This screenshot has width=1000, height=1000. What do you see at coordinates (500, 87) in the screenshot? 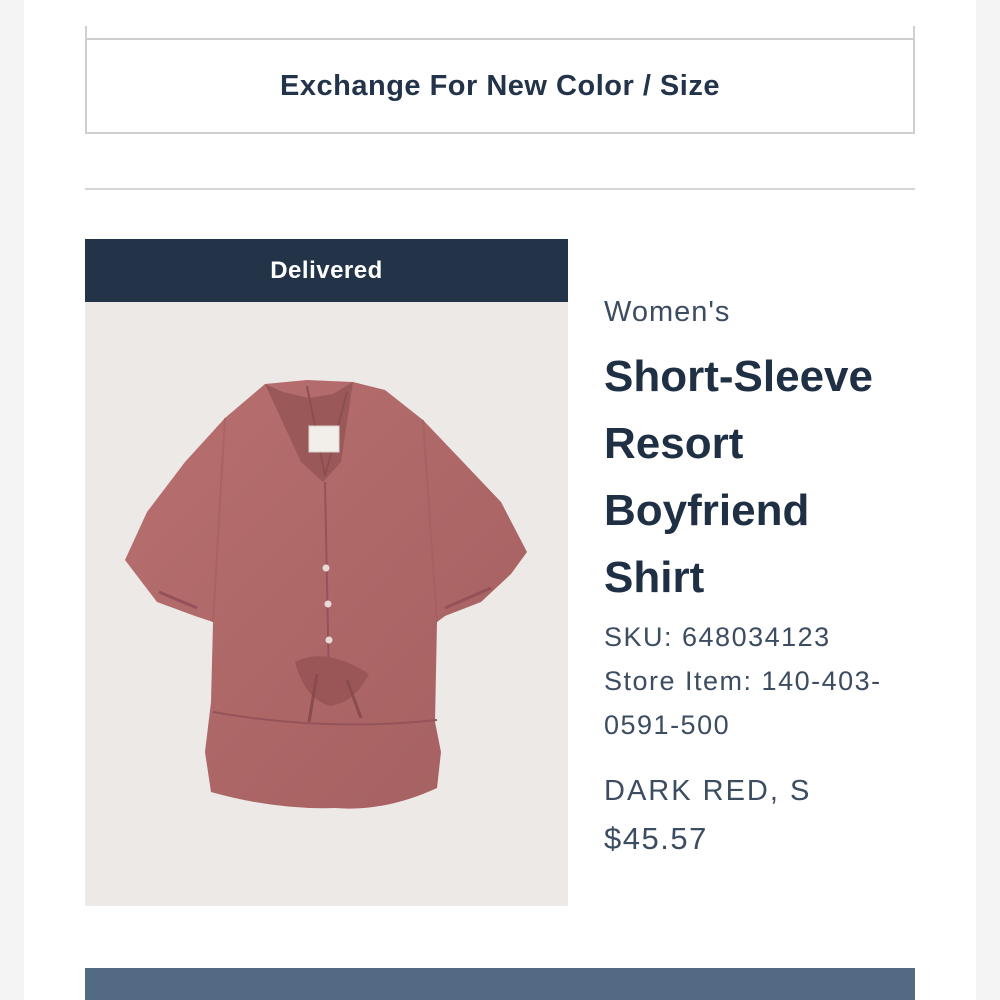
I see `exchange-button: Exchange For New Color / Size` at bounding box center [500, 87].